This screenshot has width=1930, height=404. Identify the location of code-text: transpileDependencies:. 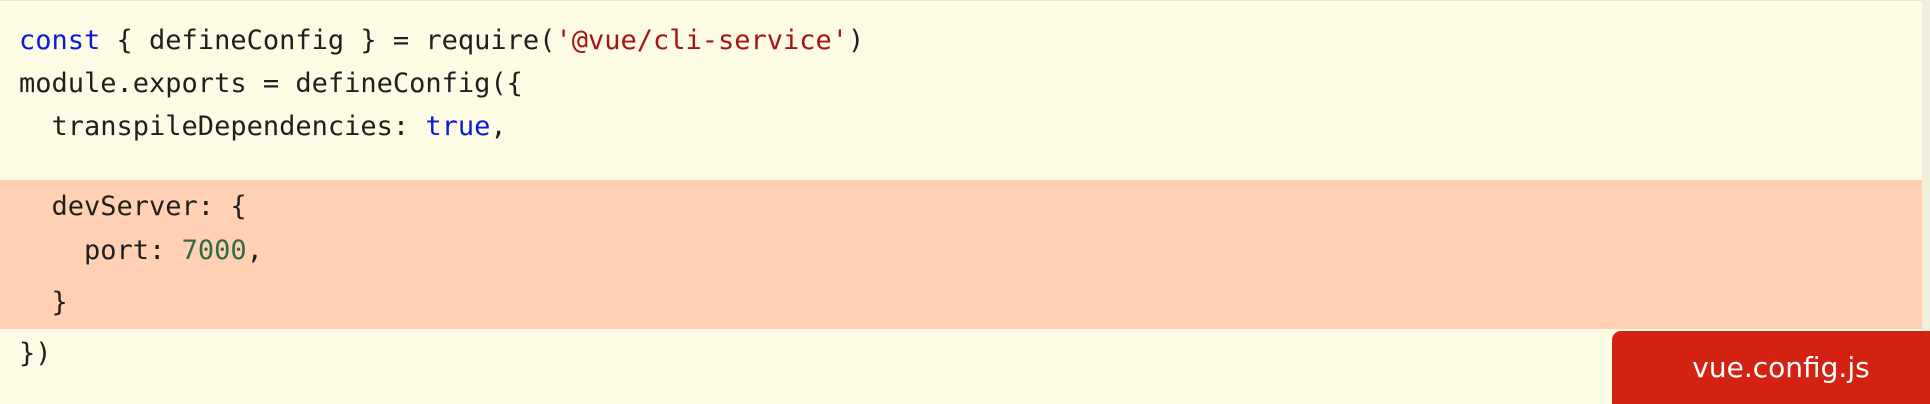
(222, 126).